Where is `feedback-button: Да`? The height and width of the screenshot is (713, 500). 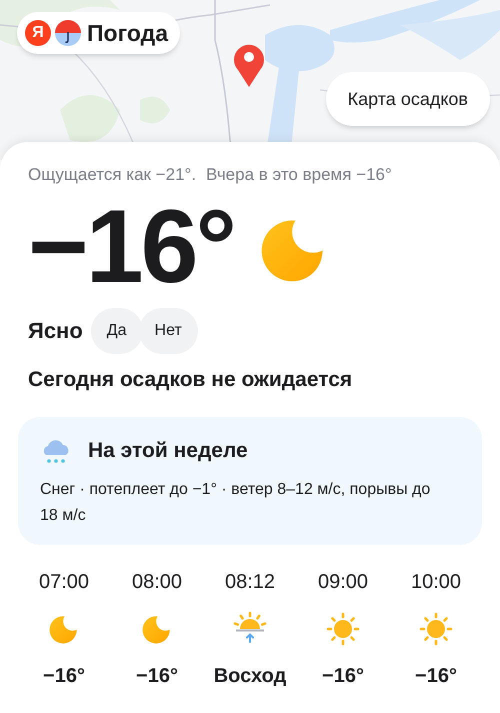
feedback-button: Да is located at coordinates (116, 331).